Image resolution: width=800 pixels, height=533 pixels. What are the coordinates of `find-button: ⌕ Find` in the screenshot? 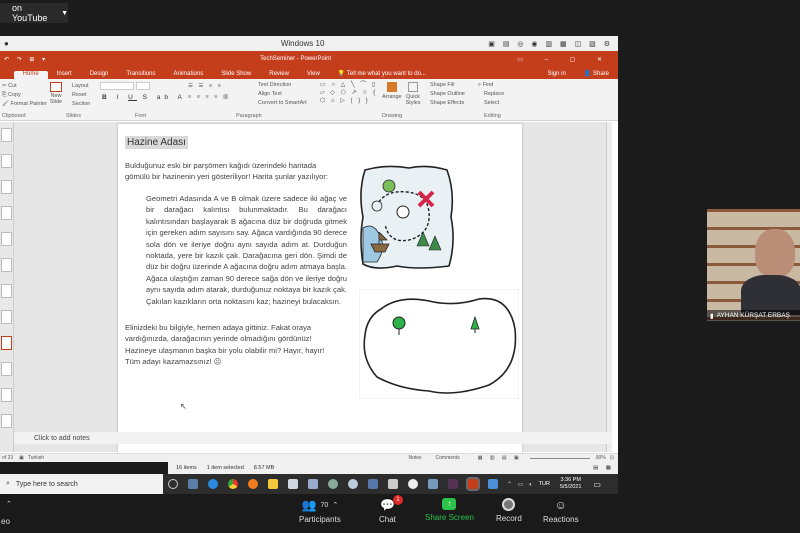 It's located at (485, 85).